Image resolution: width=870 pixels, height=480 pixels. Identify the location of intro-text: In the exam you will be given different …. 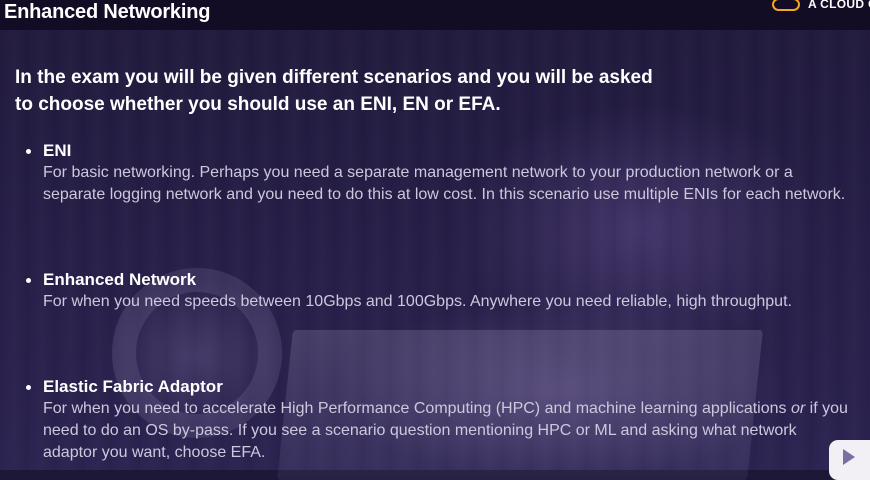
(395, 91).